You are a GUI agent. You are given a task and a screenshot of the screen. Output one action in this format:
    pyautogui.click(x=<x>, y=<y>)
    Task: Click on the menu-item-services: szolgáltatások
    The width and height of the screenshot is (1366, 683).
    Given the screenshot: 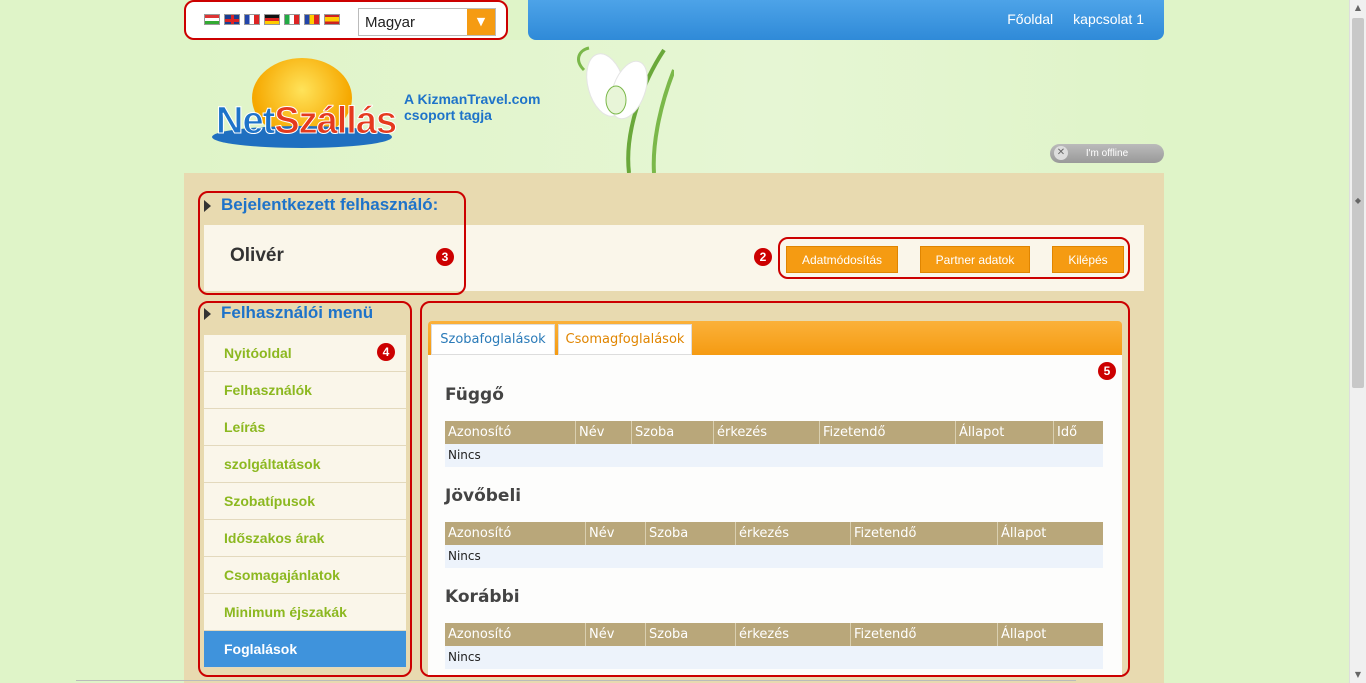 What is the action you would take?
    pyautogui.click(x=305, y=464)
    